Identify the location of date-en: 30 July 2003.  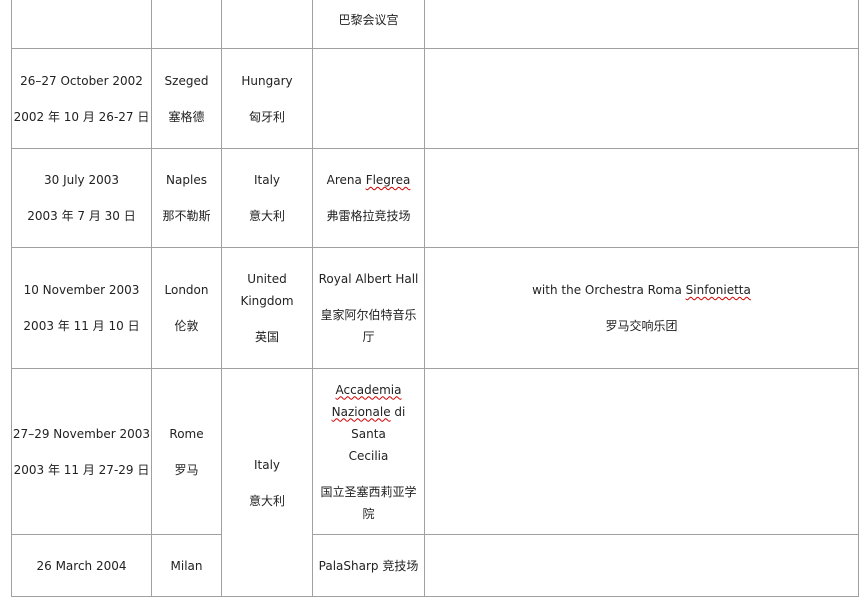
(81, 180).